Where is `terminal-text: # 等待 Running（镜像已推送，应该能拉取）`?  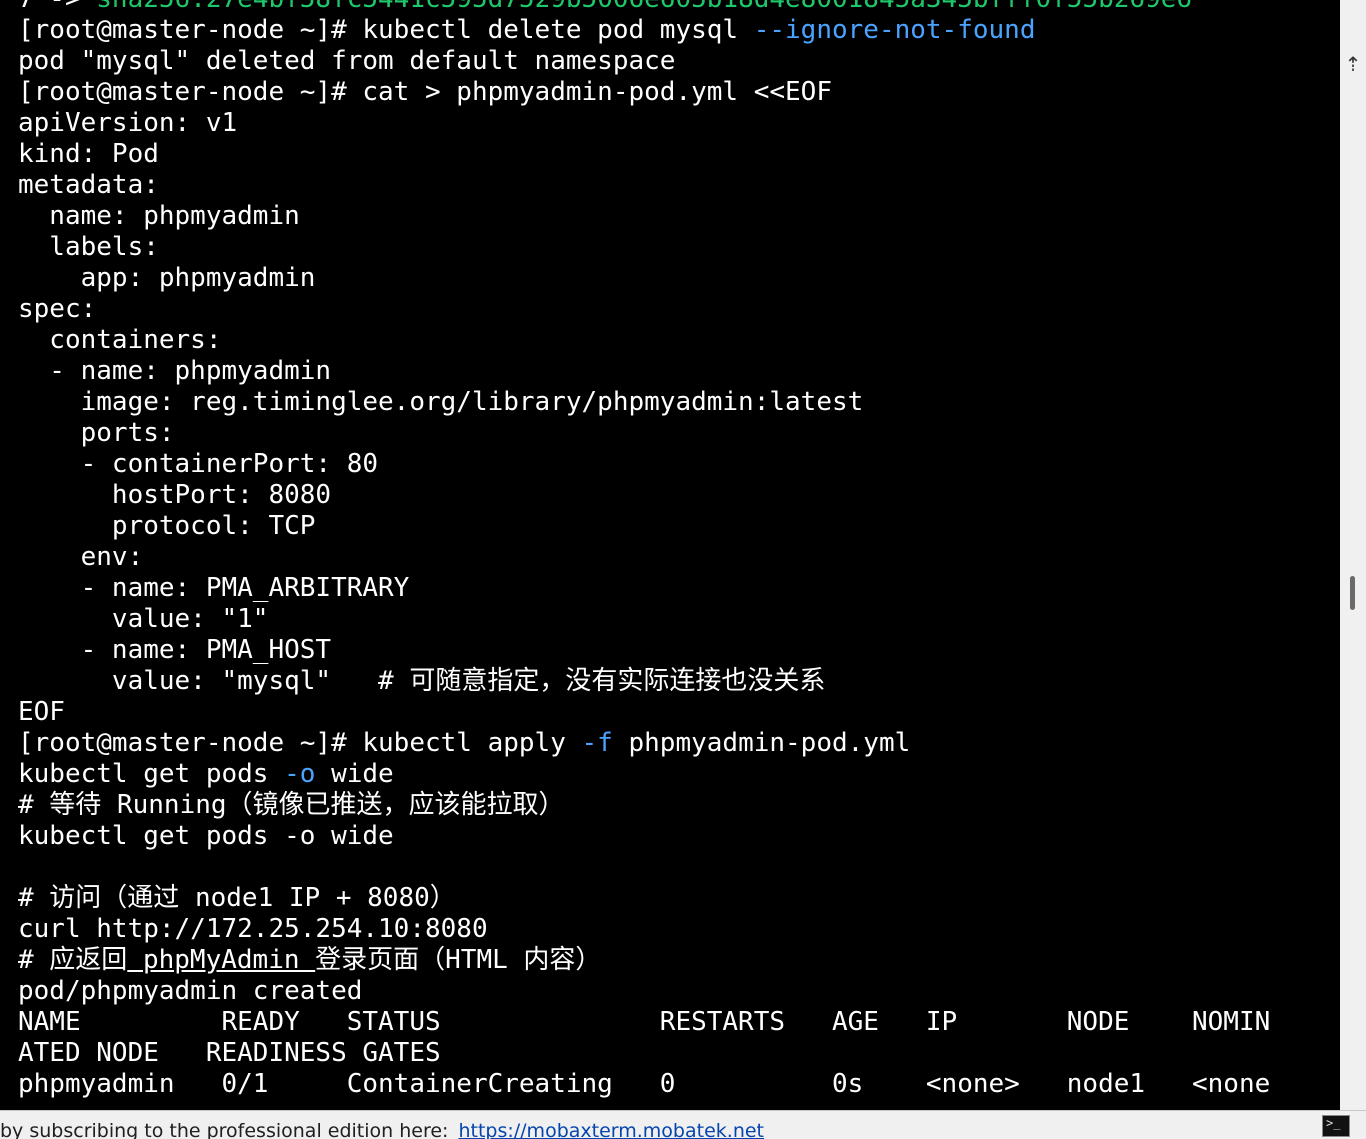
terminal-text: # 等待 Running（镜像已推送，应该能拉取） is located at coordinates (291, 805).